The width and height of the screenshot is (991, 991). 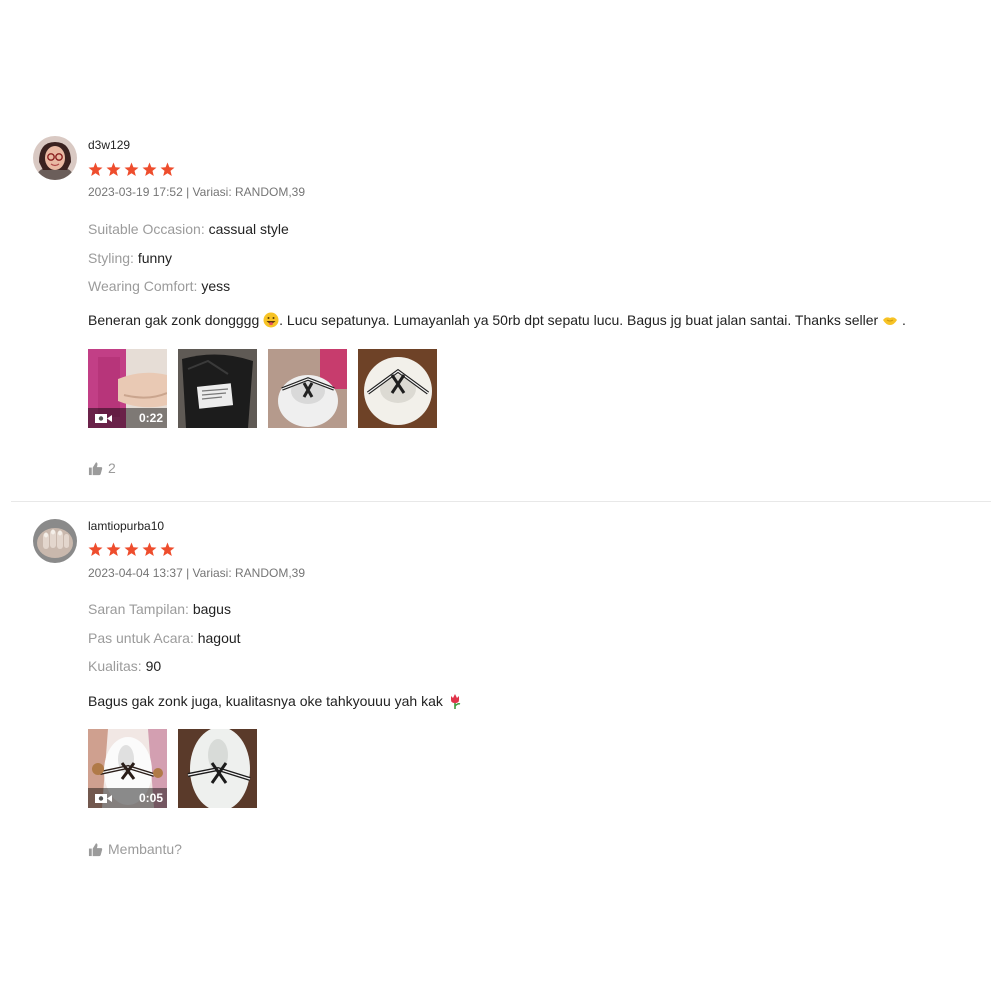 What do you see at coordinates (219, 637) in the screenshot?
I see `attribute-value: hagout` at bounding box center [219, 637].